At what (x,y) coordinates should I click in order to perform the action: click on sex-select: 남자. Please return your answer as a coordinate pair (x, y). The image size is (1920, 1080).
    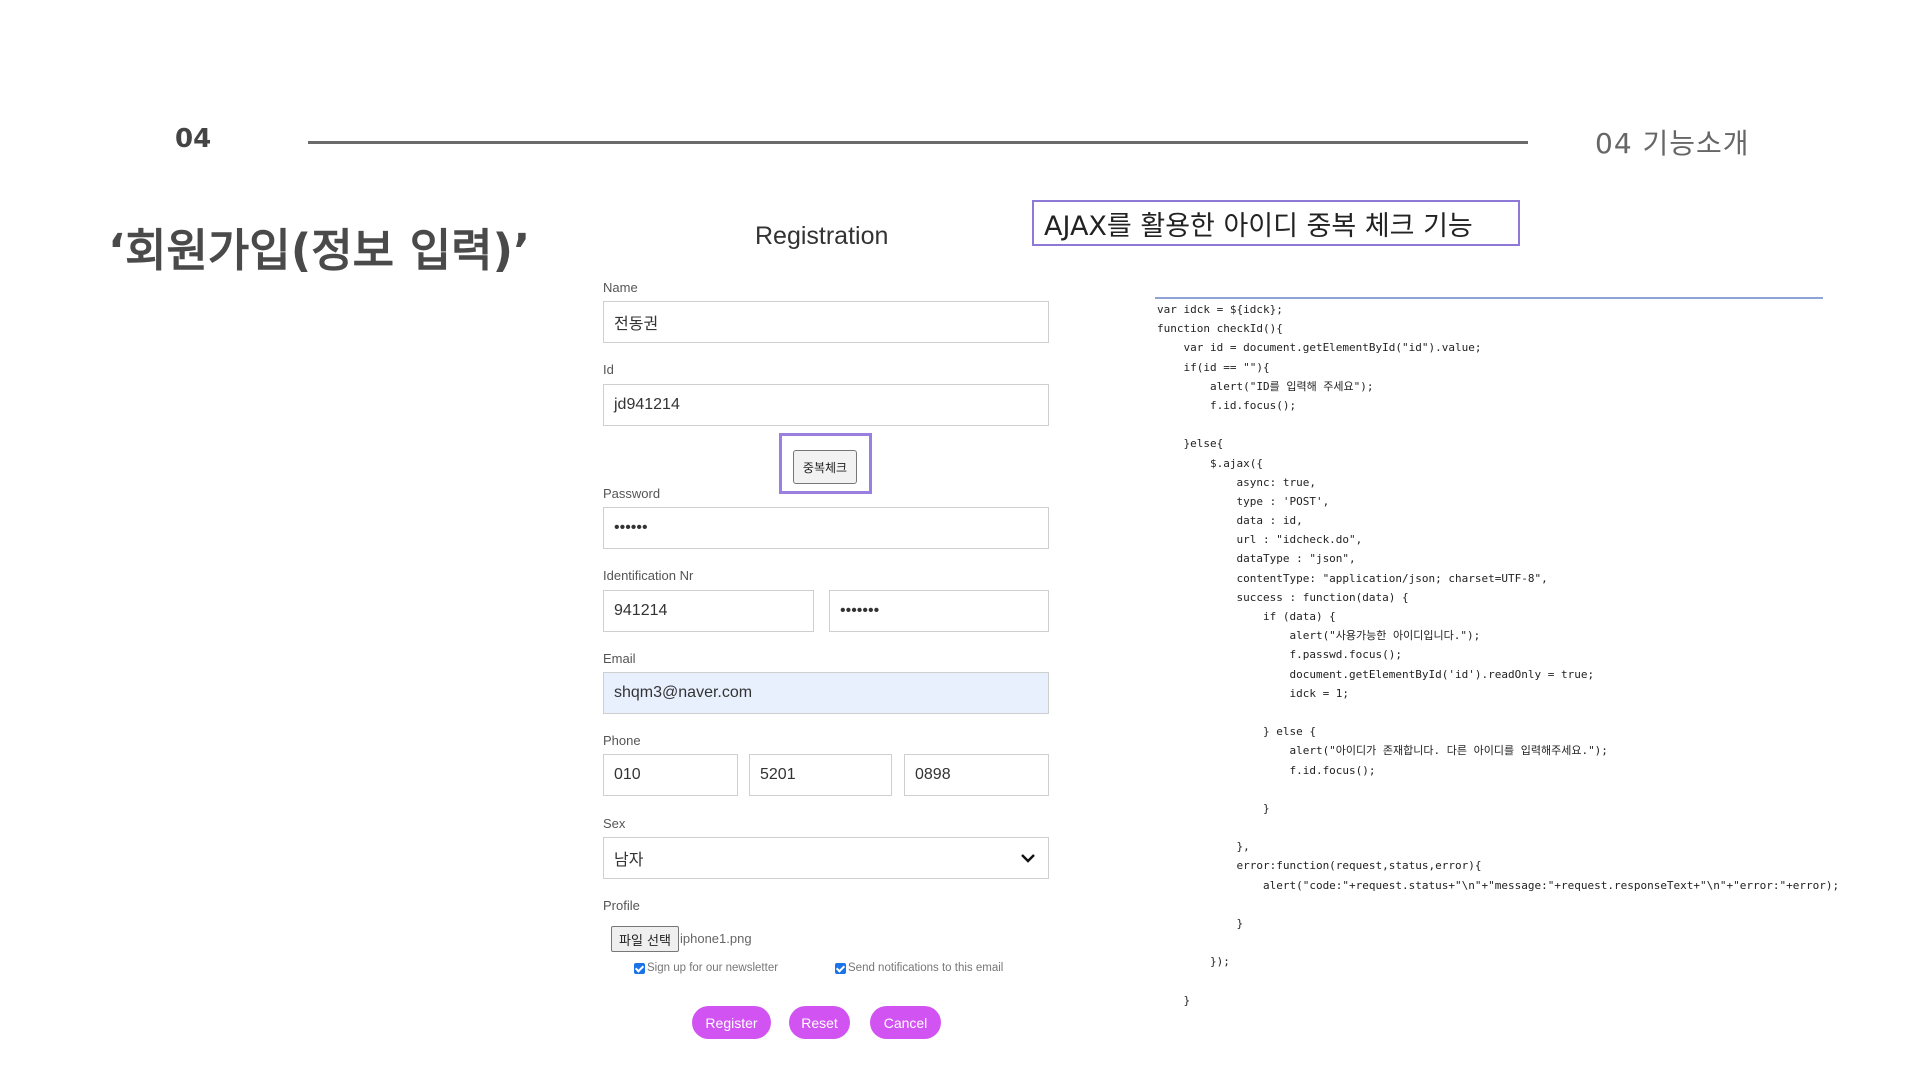
    Looking at the image, I should click on (826, 858).